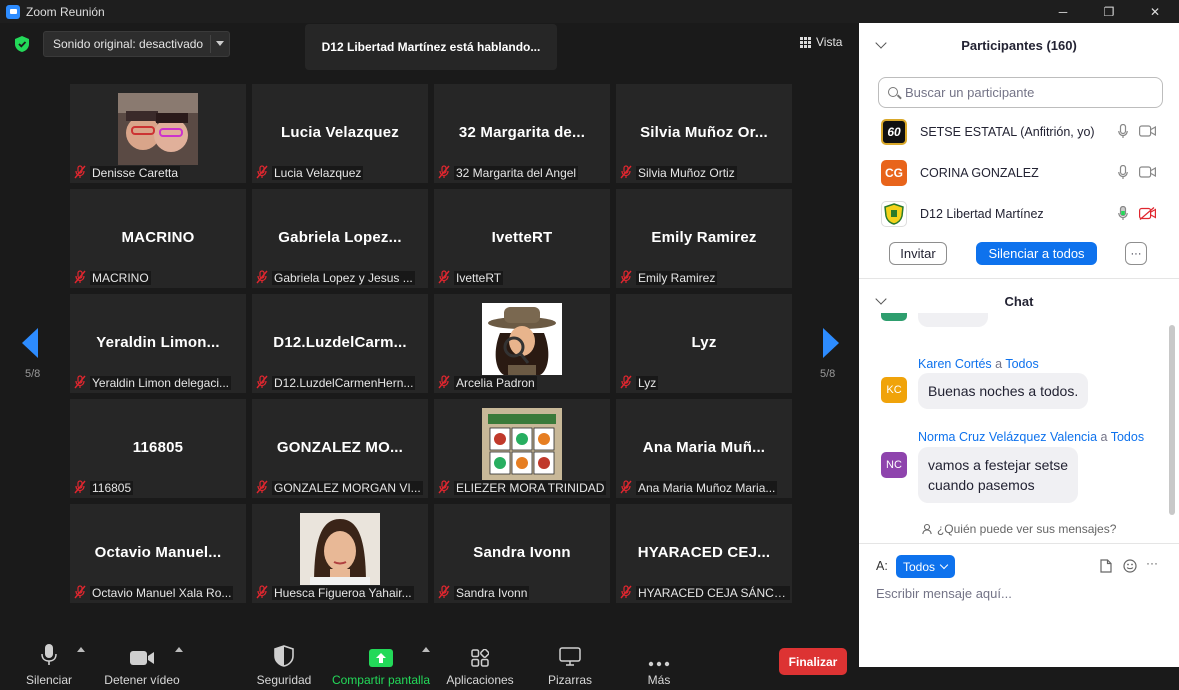 The height and width of the screenshot is (690, 1179). Describe the element at coordinates (33, 374) in the screenshot. I see `page-indicator-left: 5/8` at that location.